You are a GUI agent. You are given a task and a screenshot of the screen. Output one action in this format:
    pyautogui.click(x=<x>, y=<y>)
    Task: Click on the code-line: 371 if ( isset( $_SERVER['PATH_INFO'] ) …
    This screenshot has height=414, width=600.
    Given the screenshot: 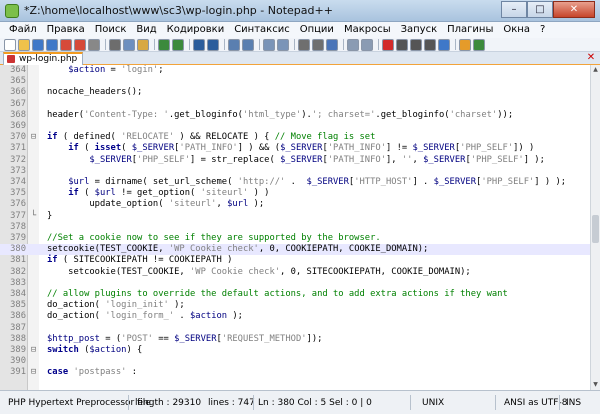 What is the action you would take?
    pyautogui.click(x=295, y=148)
    